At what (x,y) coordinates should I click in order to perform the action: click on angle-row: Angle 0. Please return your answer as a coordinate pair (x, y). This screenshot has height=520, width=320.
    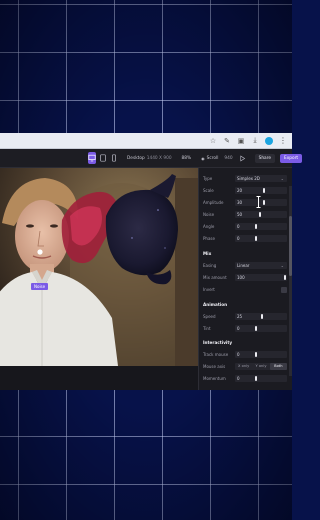
    Looking at the image, I should click on (245, 226).